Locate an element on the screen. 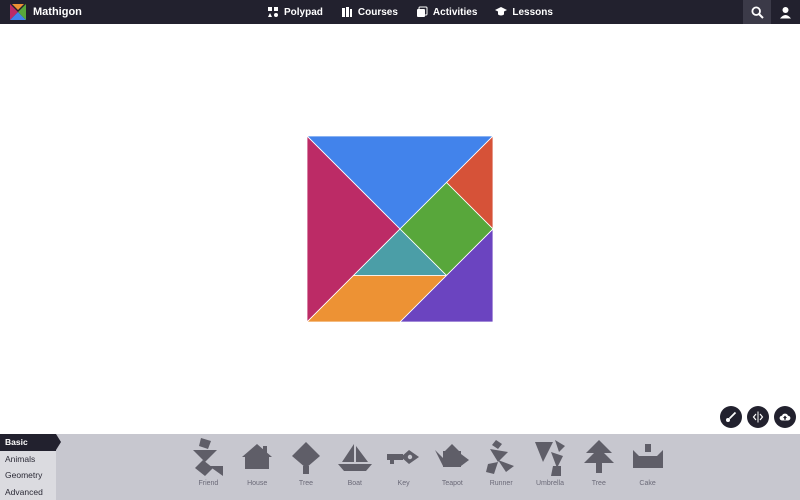 This screenshot has height=500, width=800. shape-friend: Friend is located at coordinates (208, 462).